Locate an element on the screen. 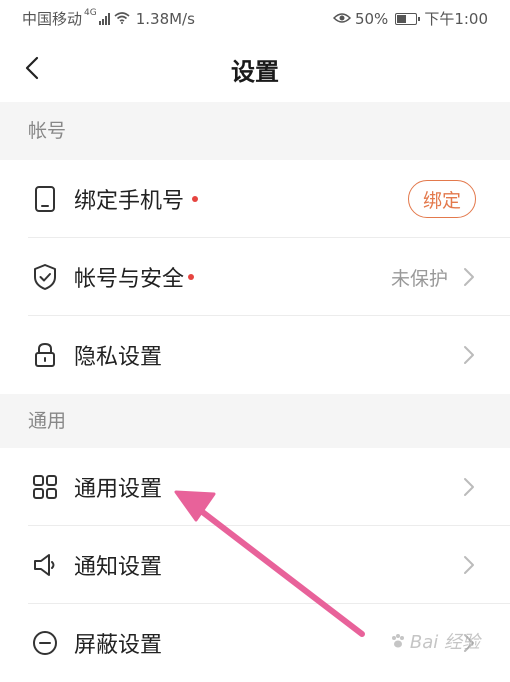  shield-check-icon is located at coordinates (45, 277).